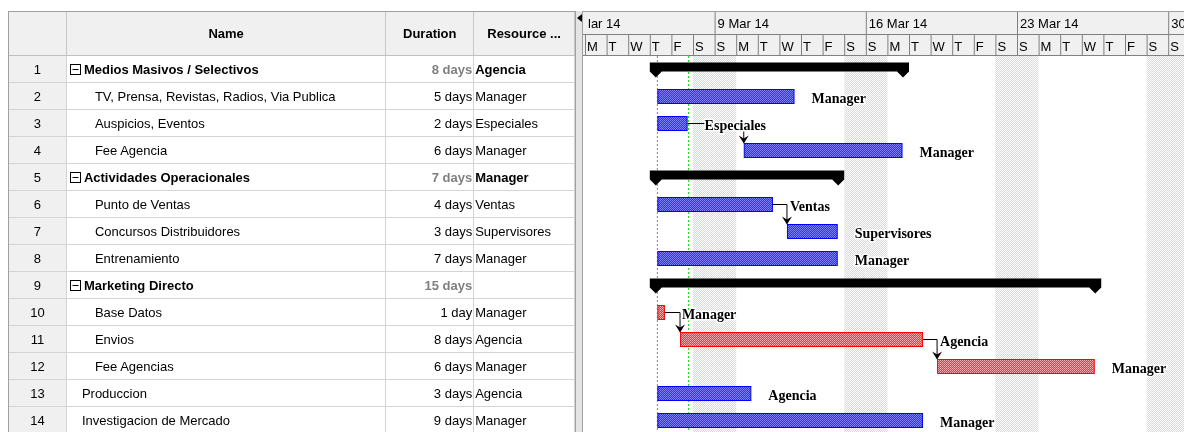  What do you see at coordinates (38, 177) in the screenshot?
I see `row-number: 5` at bounding box center [38, 177].